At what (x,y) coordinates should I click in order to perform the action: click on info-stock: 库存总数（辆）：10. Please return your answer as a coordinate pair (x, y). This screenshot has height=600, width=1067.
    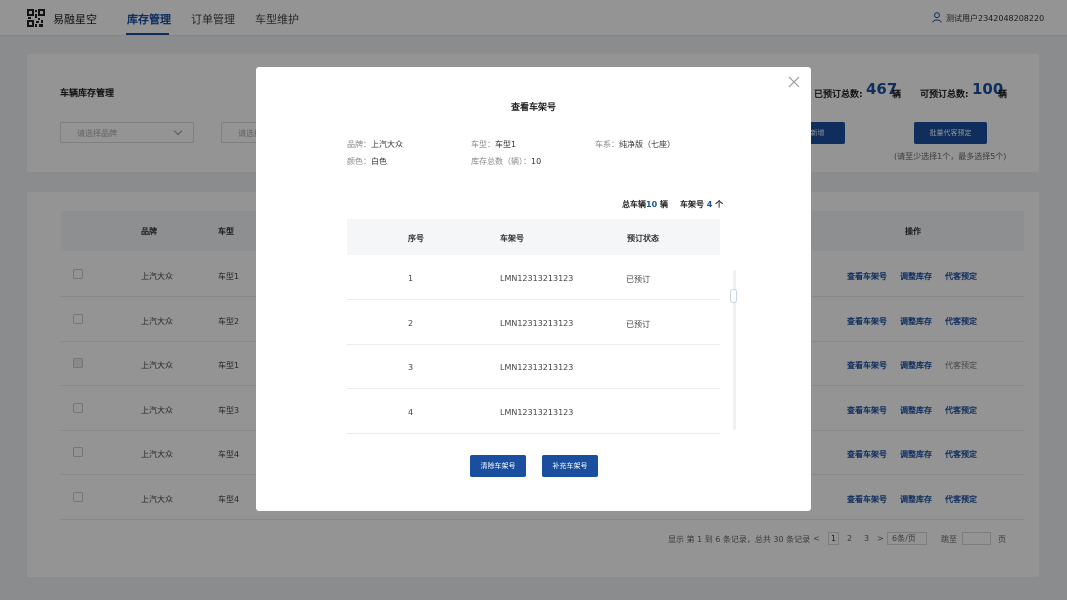
    Looking at the image, I should click on (506, 161).